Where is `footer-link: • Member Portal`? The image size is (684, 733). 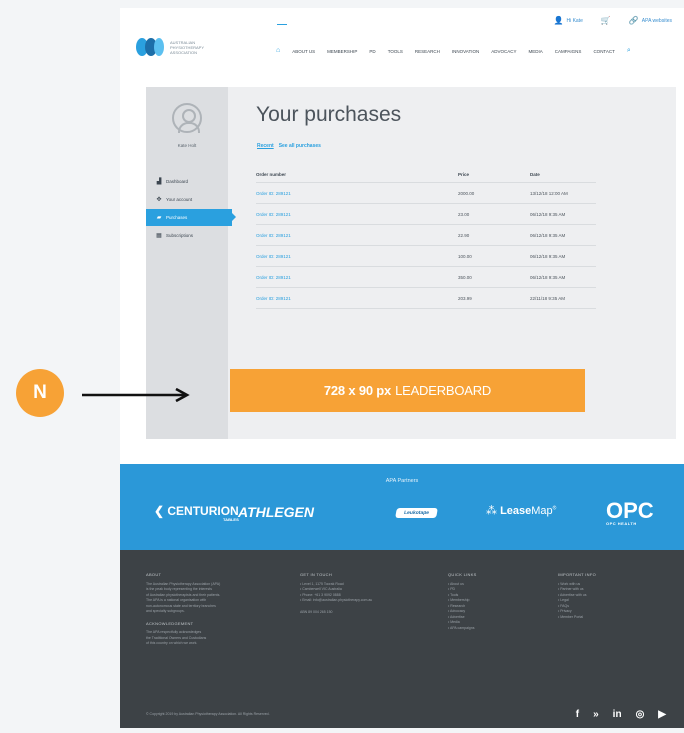 footer-link: • Member Portal is located at coordinates (608, 618).